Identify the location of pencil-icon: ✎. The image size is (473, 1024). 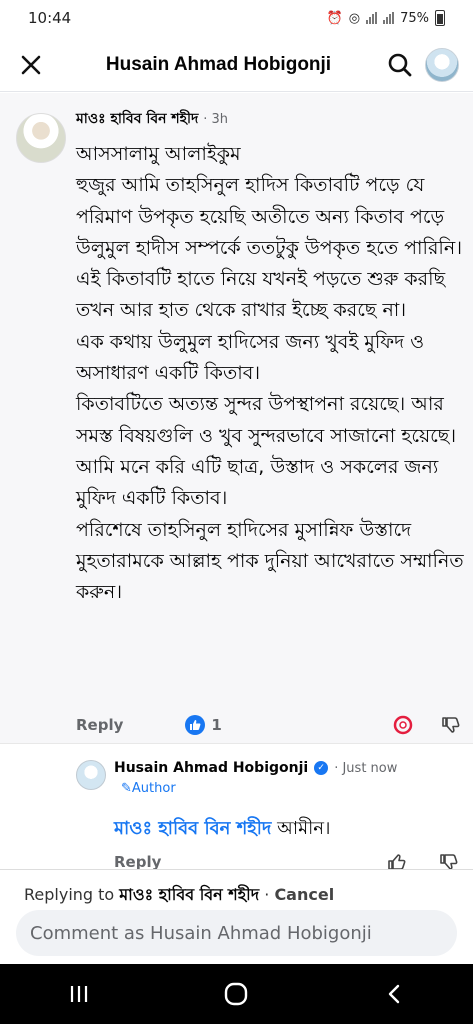
(126, 788).